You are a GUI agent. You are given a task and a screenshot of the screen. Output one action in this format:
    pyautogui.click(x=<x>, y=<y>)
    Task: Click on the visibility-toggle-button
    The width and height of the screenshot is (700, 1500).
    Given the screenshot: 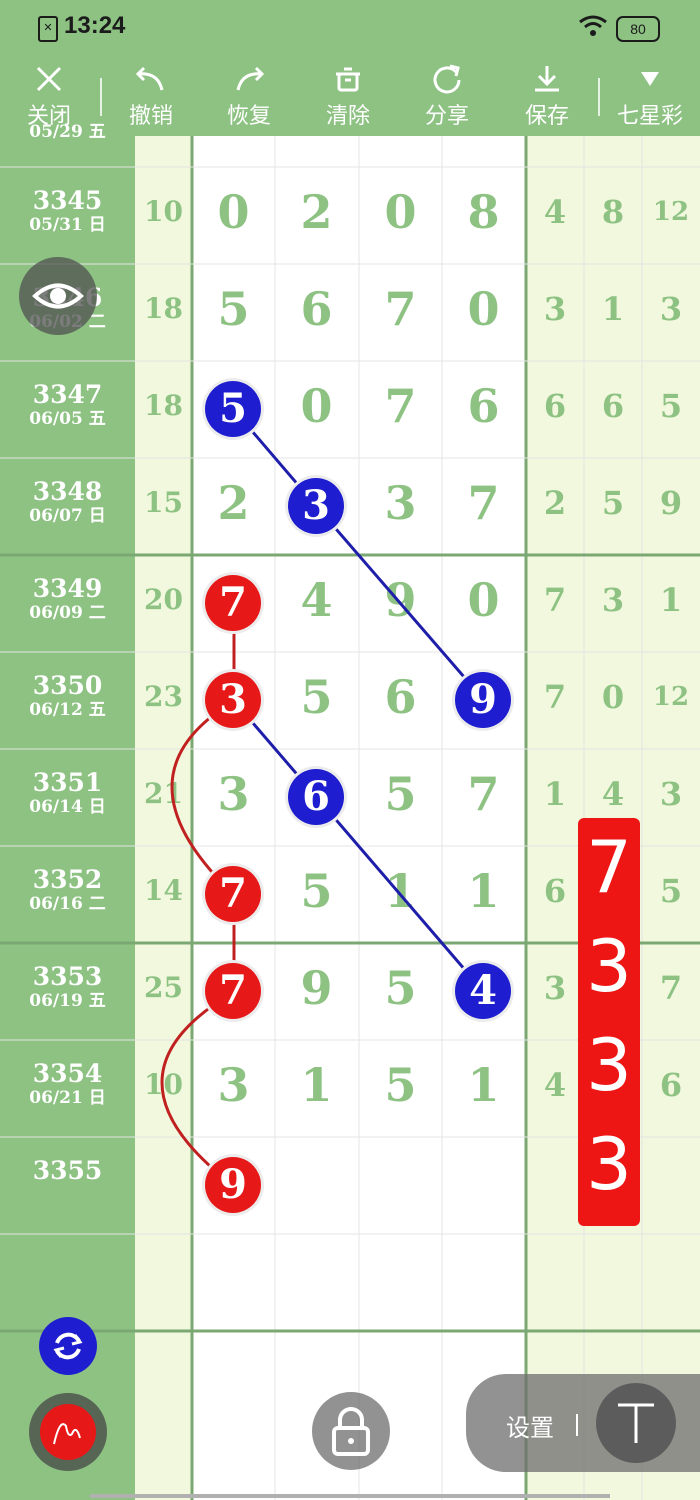 What is the action you would take?
    pyautogui.click(x=58, y=296)
    